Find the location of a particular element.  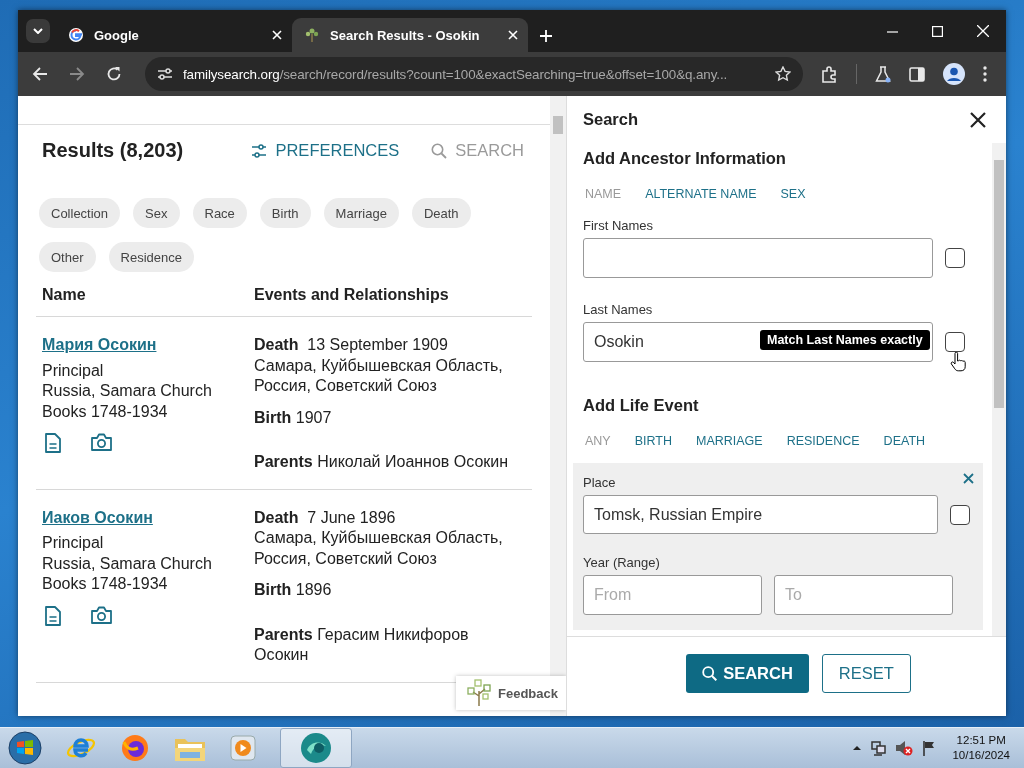

tab-title: Search Results - Osokin is located at coordinates (405, 35).